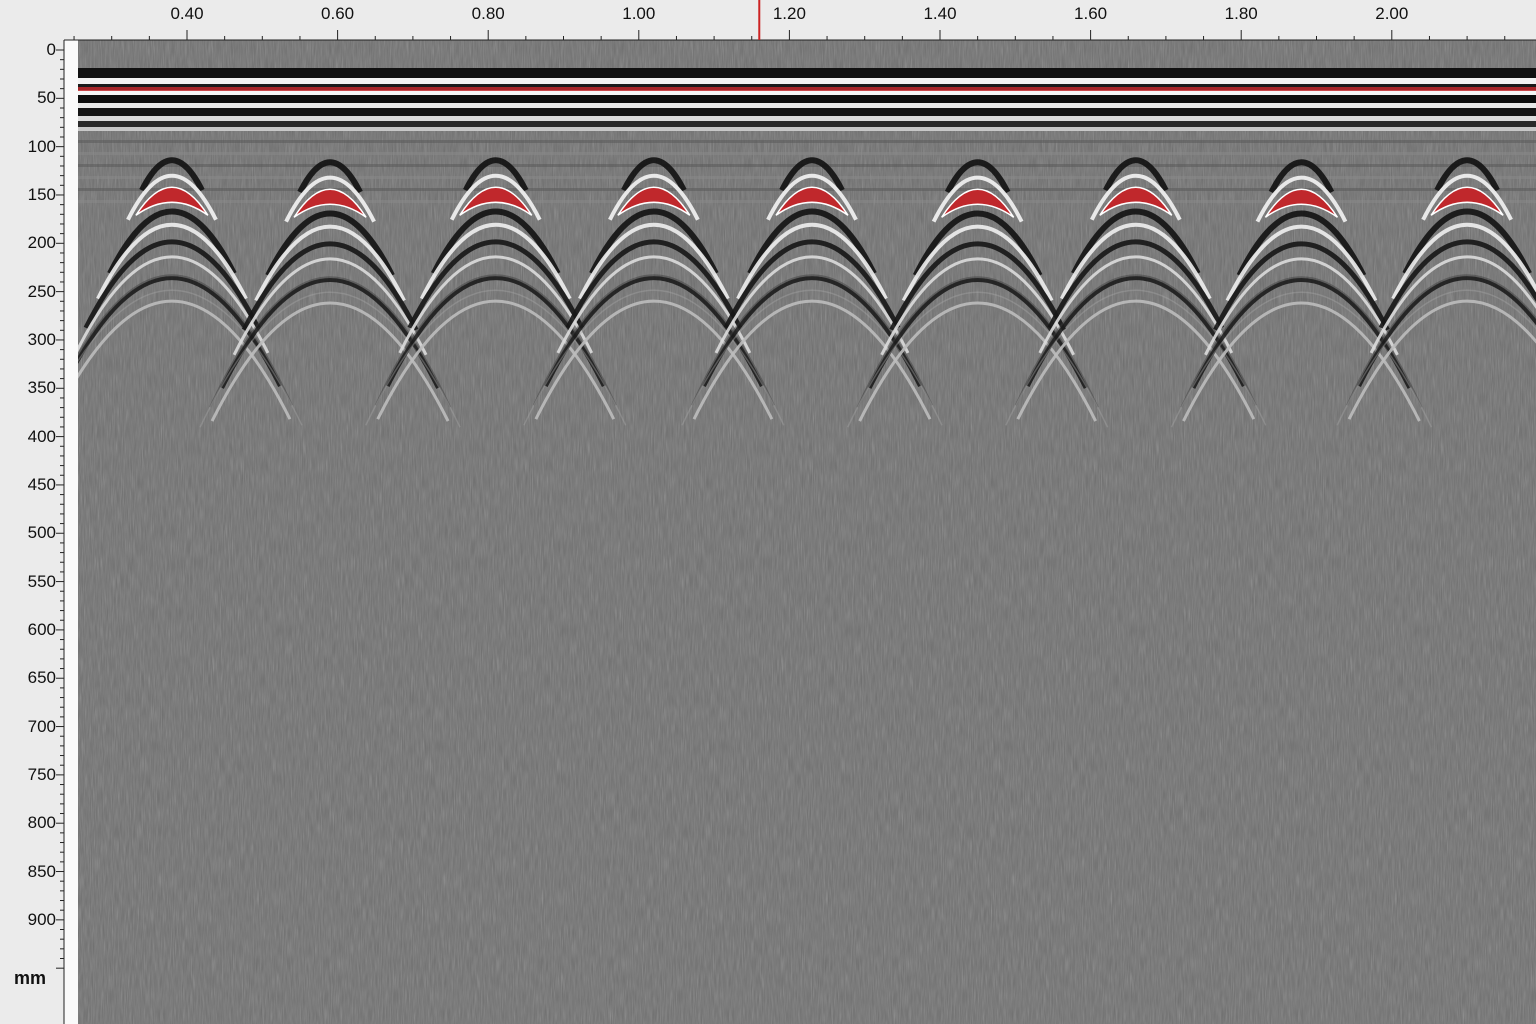 The image size is (1536, 1024). Describe the element at coordinates (1241, 13) in the screenshot. I see `x-tick-label: 1.80` at that location.